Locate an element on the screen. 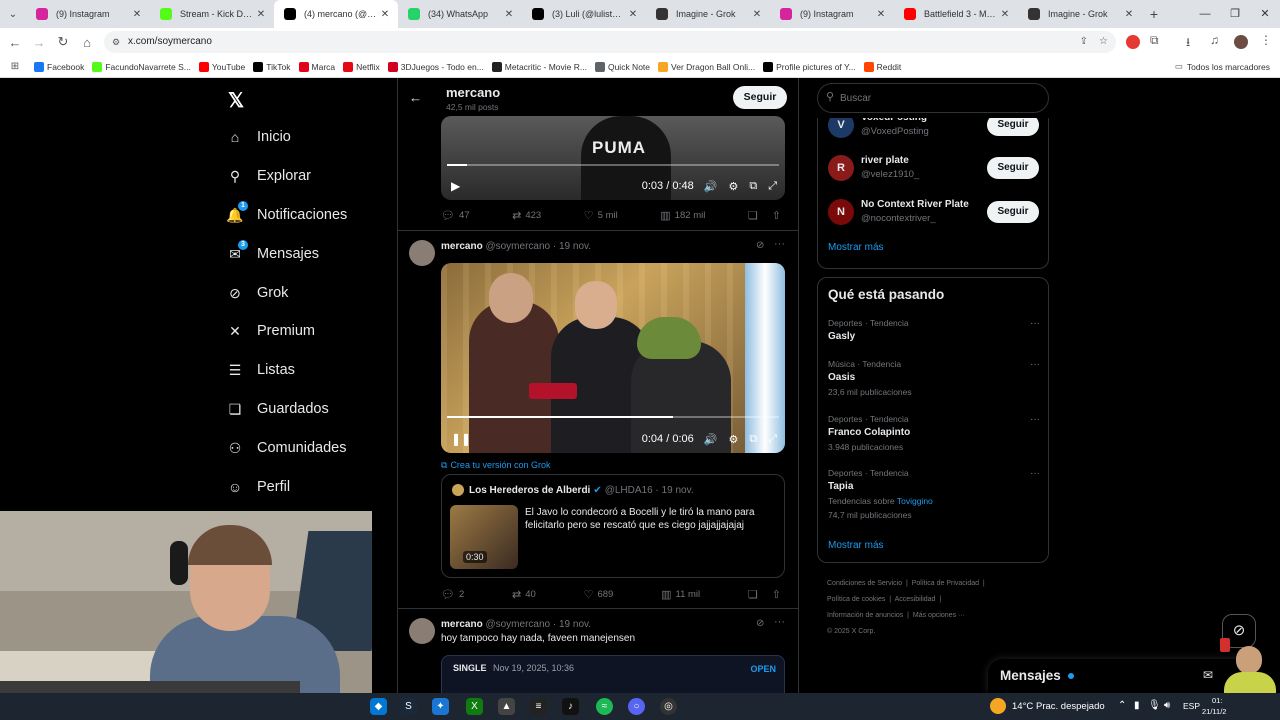  post1-progress-track is located at coordinates (613, 165).